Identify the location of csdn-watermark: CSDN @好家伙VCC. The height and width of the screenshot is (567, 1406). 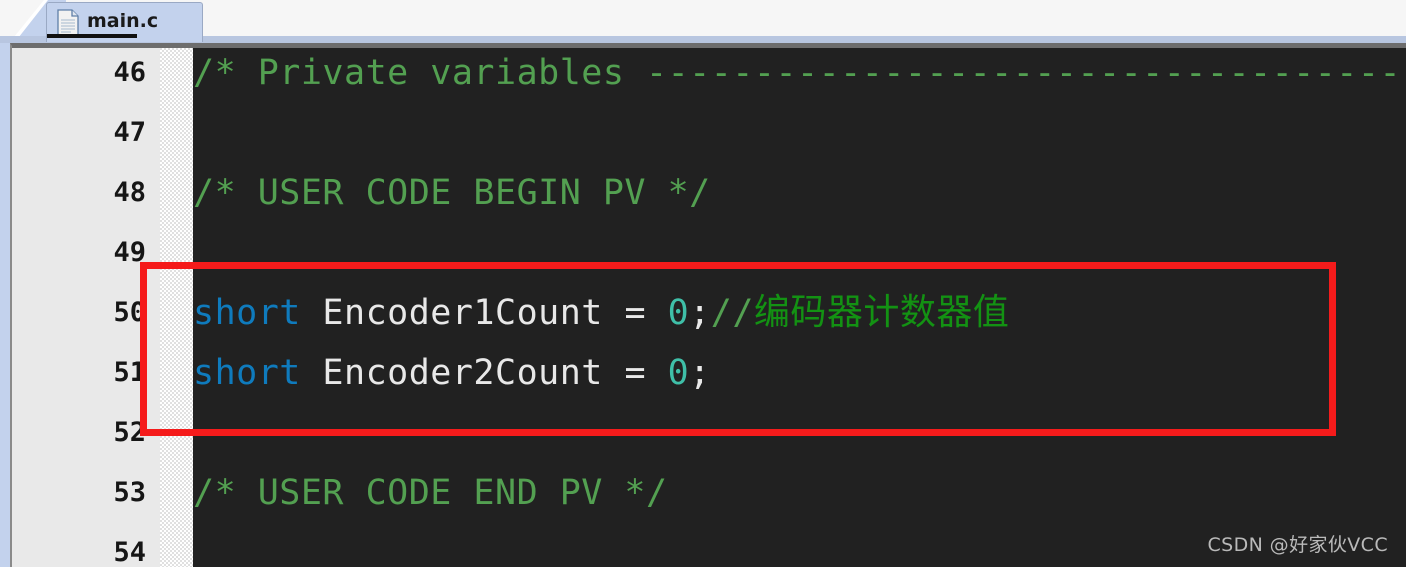
(1297, 545).